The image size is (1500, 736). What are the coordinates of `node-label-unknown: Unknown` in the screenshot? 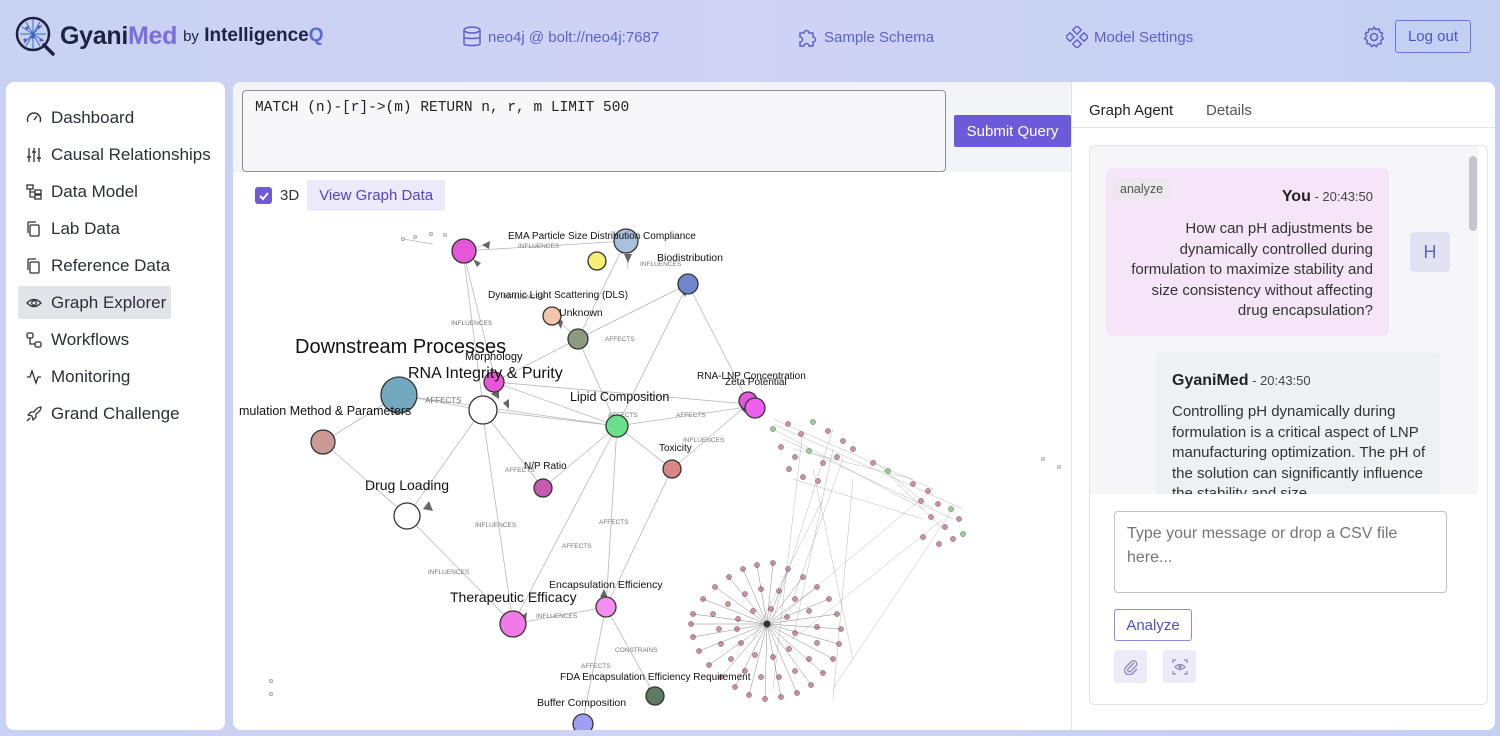 It's located at (581, 313).